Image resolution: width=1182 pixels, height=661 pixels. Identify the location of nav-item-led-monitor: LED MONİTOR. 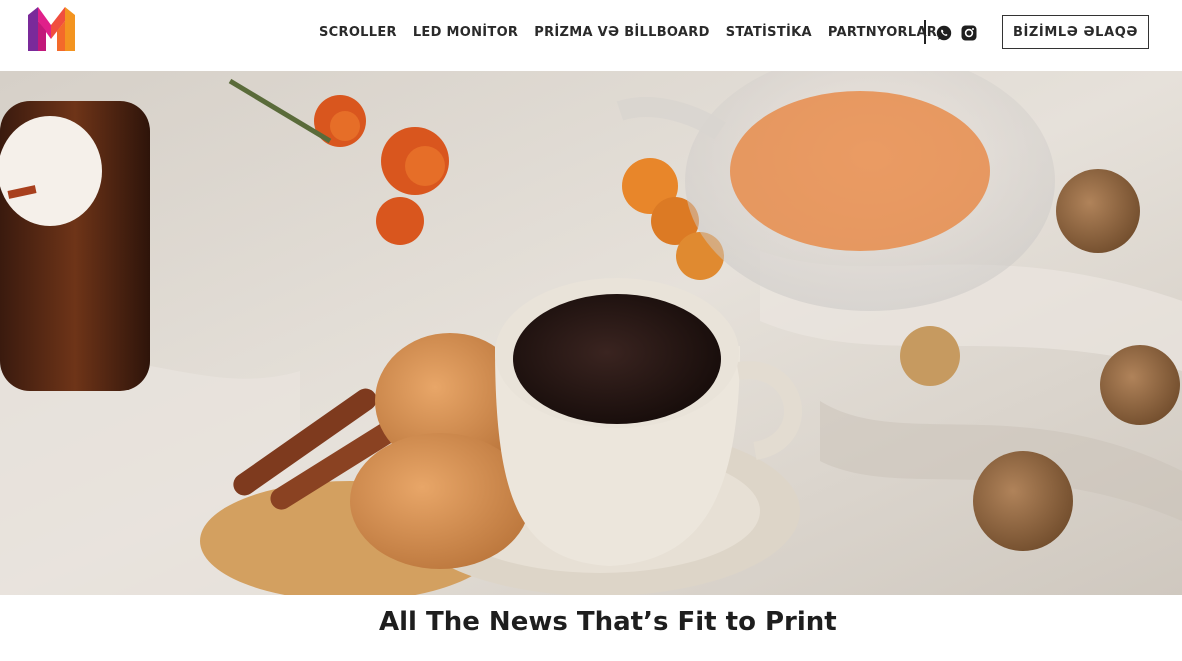
(465, 32).